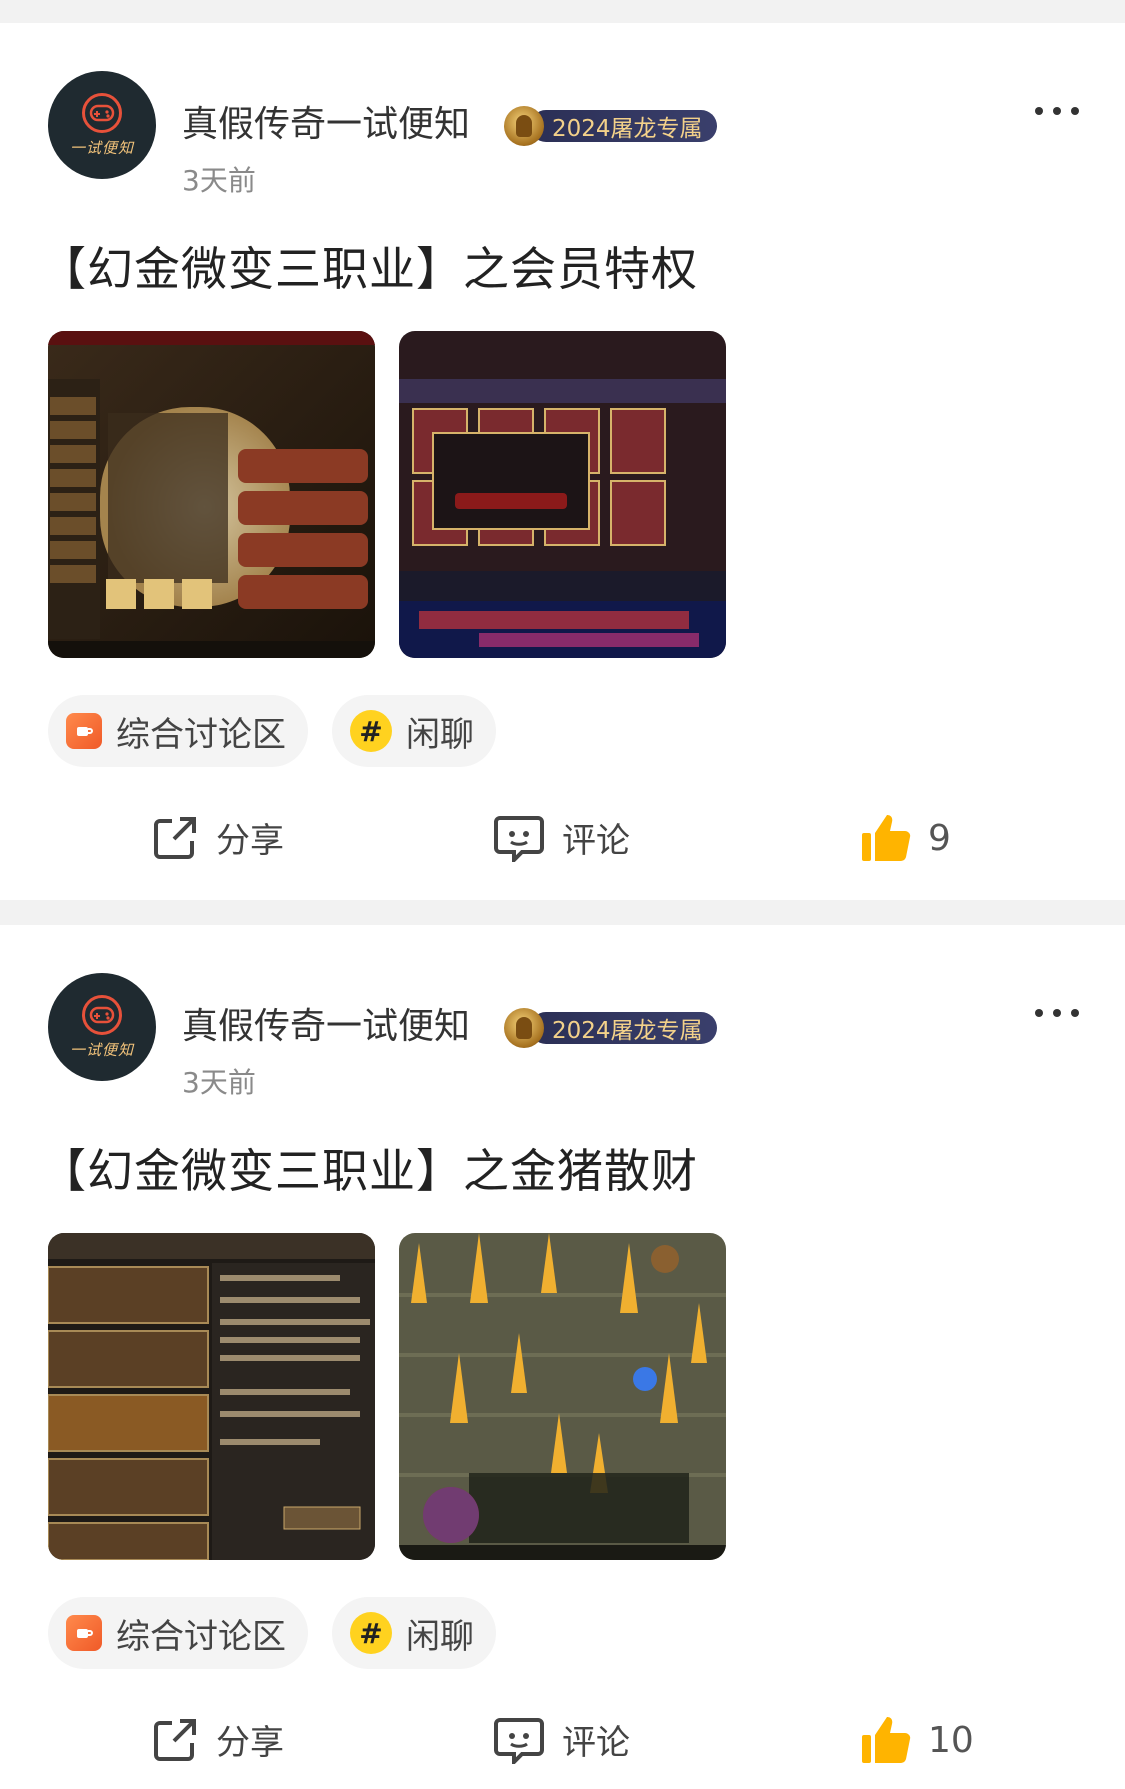 The width and height of the screenshot is (1125, 1789). Describe the element at coordinates (369, 1171) in the screenshot. I see `post-title: 【幻金微变三职业】之金猪散财` at that location.